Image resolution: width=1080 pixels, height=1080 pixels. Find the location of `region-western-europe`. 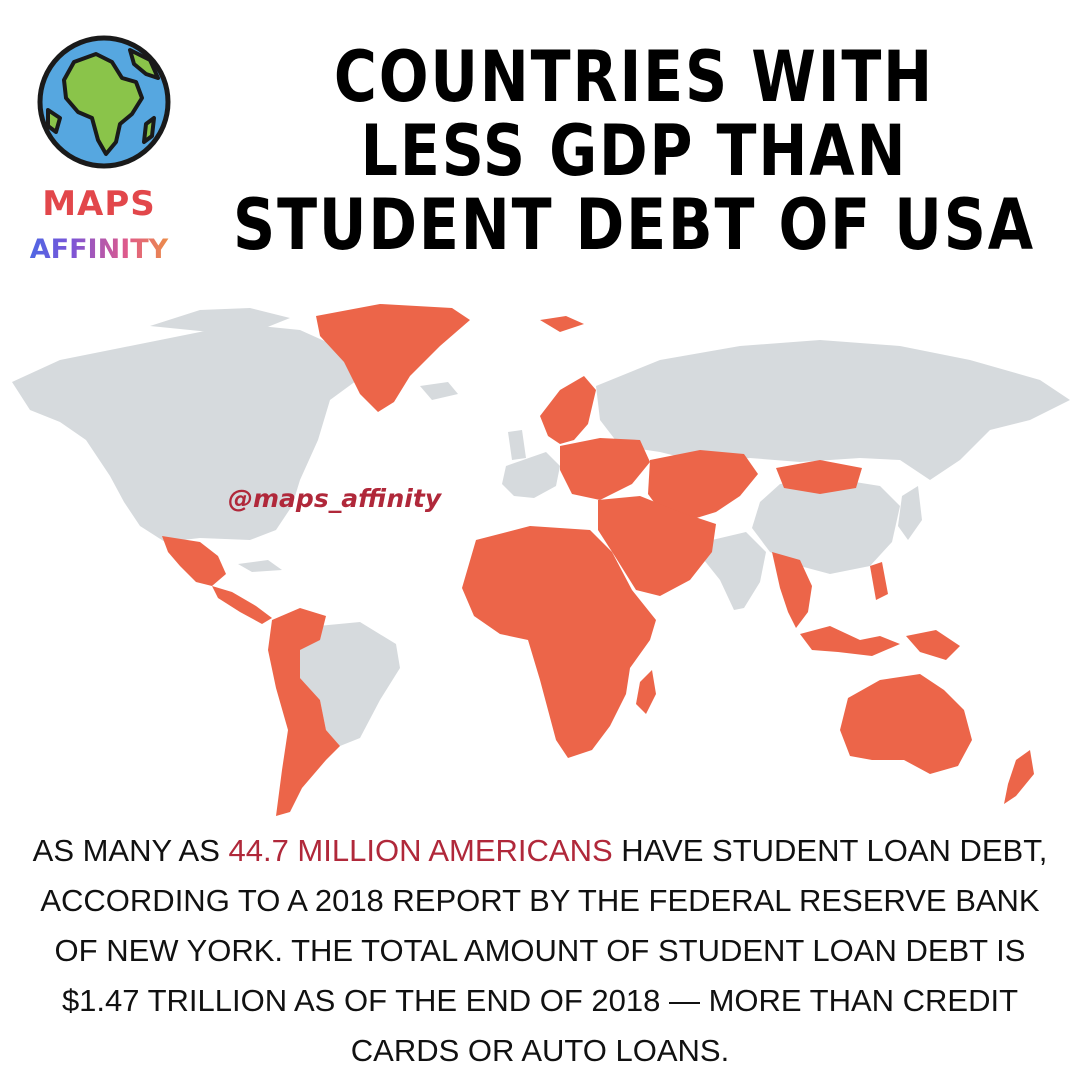

region-western-europe is located at coordinates (531, 475).